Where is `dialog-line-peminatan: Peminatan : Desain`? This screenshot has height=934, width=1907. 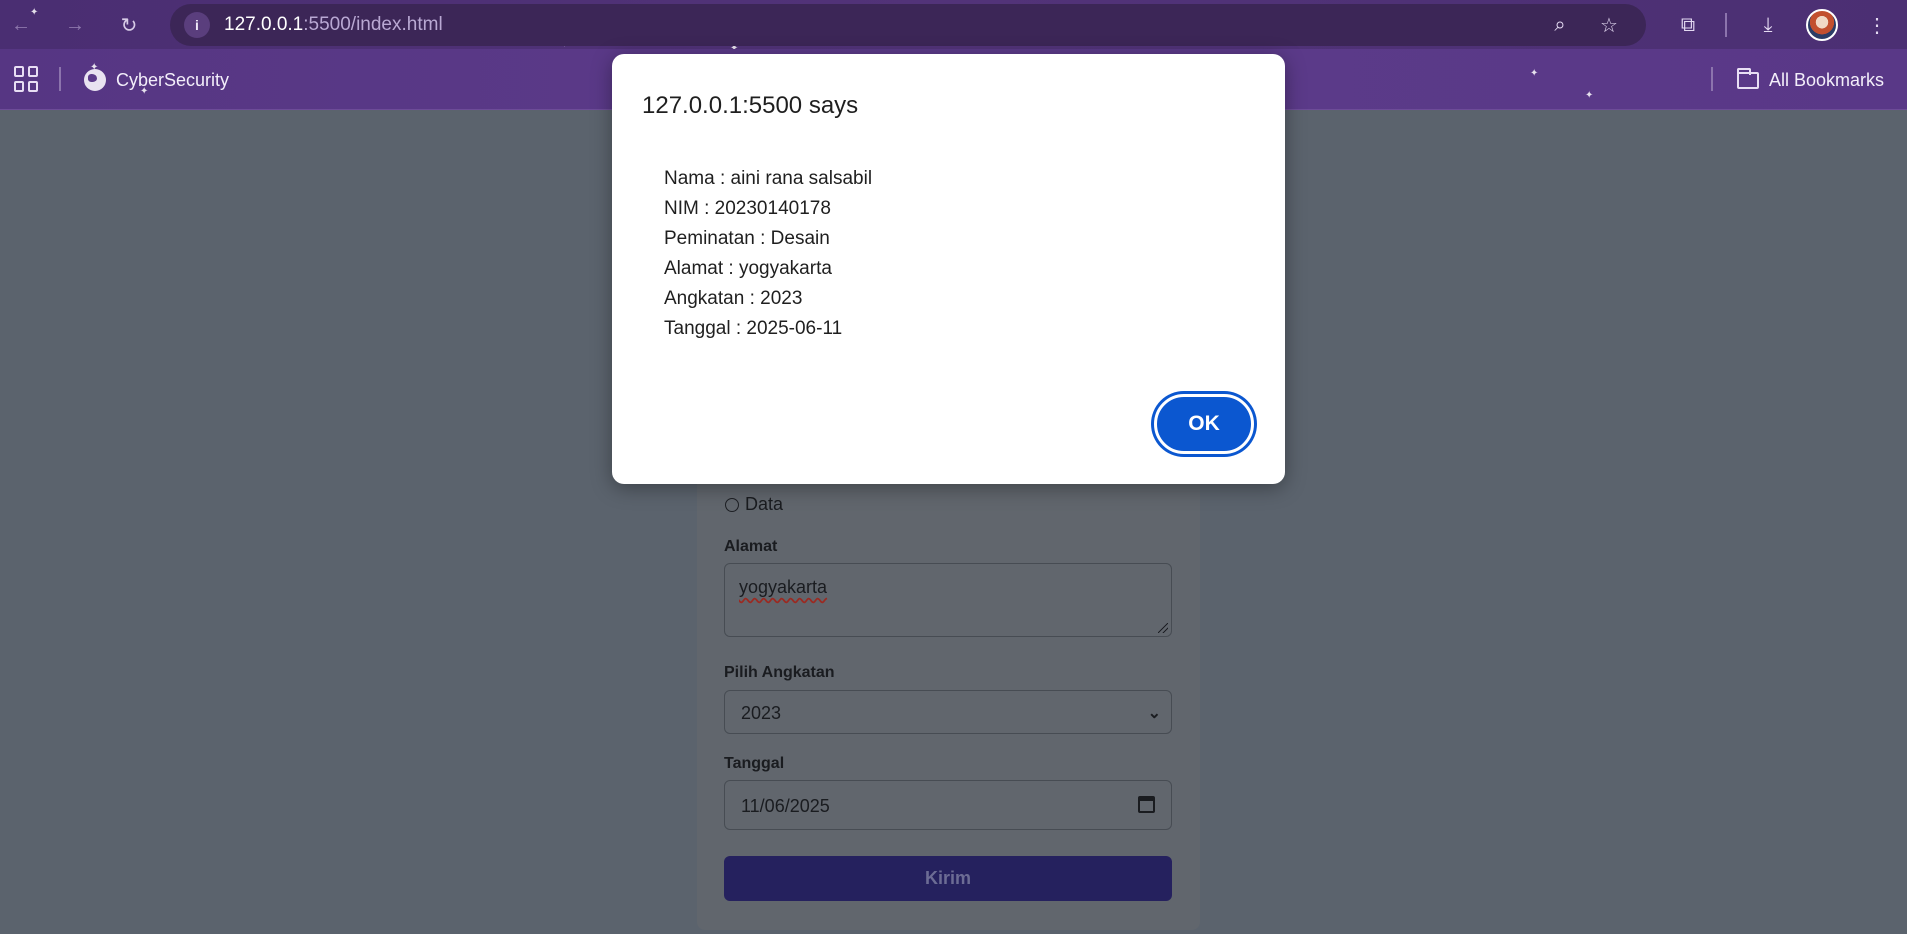 dialog-line-peminatan: Peminatan : Desain is located at coordinates (747, 238).